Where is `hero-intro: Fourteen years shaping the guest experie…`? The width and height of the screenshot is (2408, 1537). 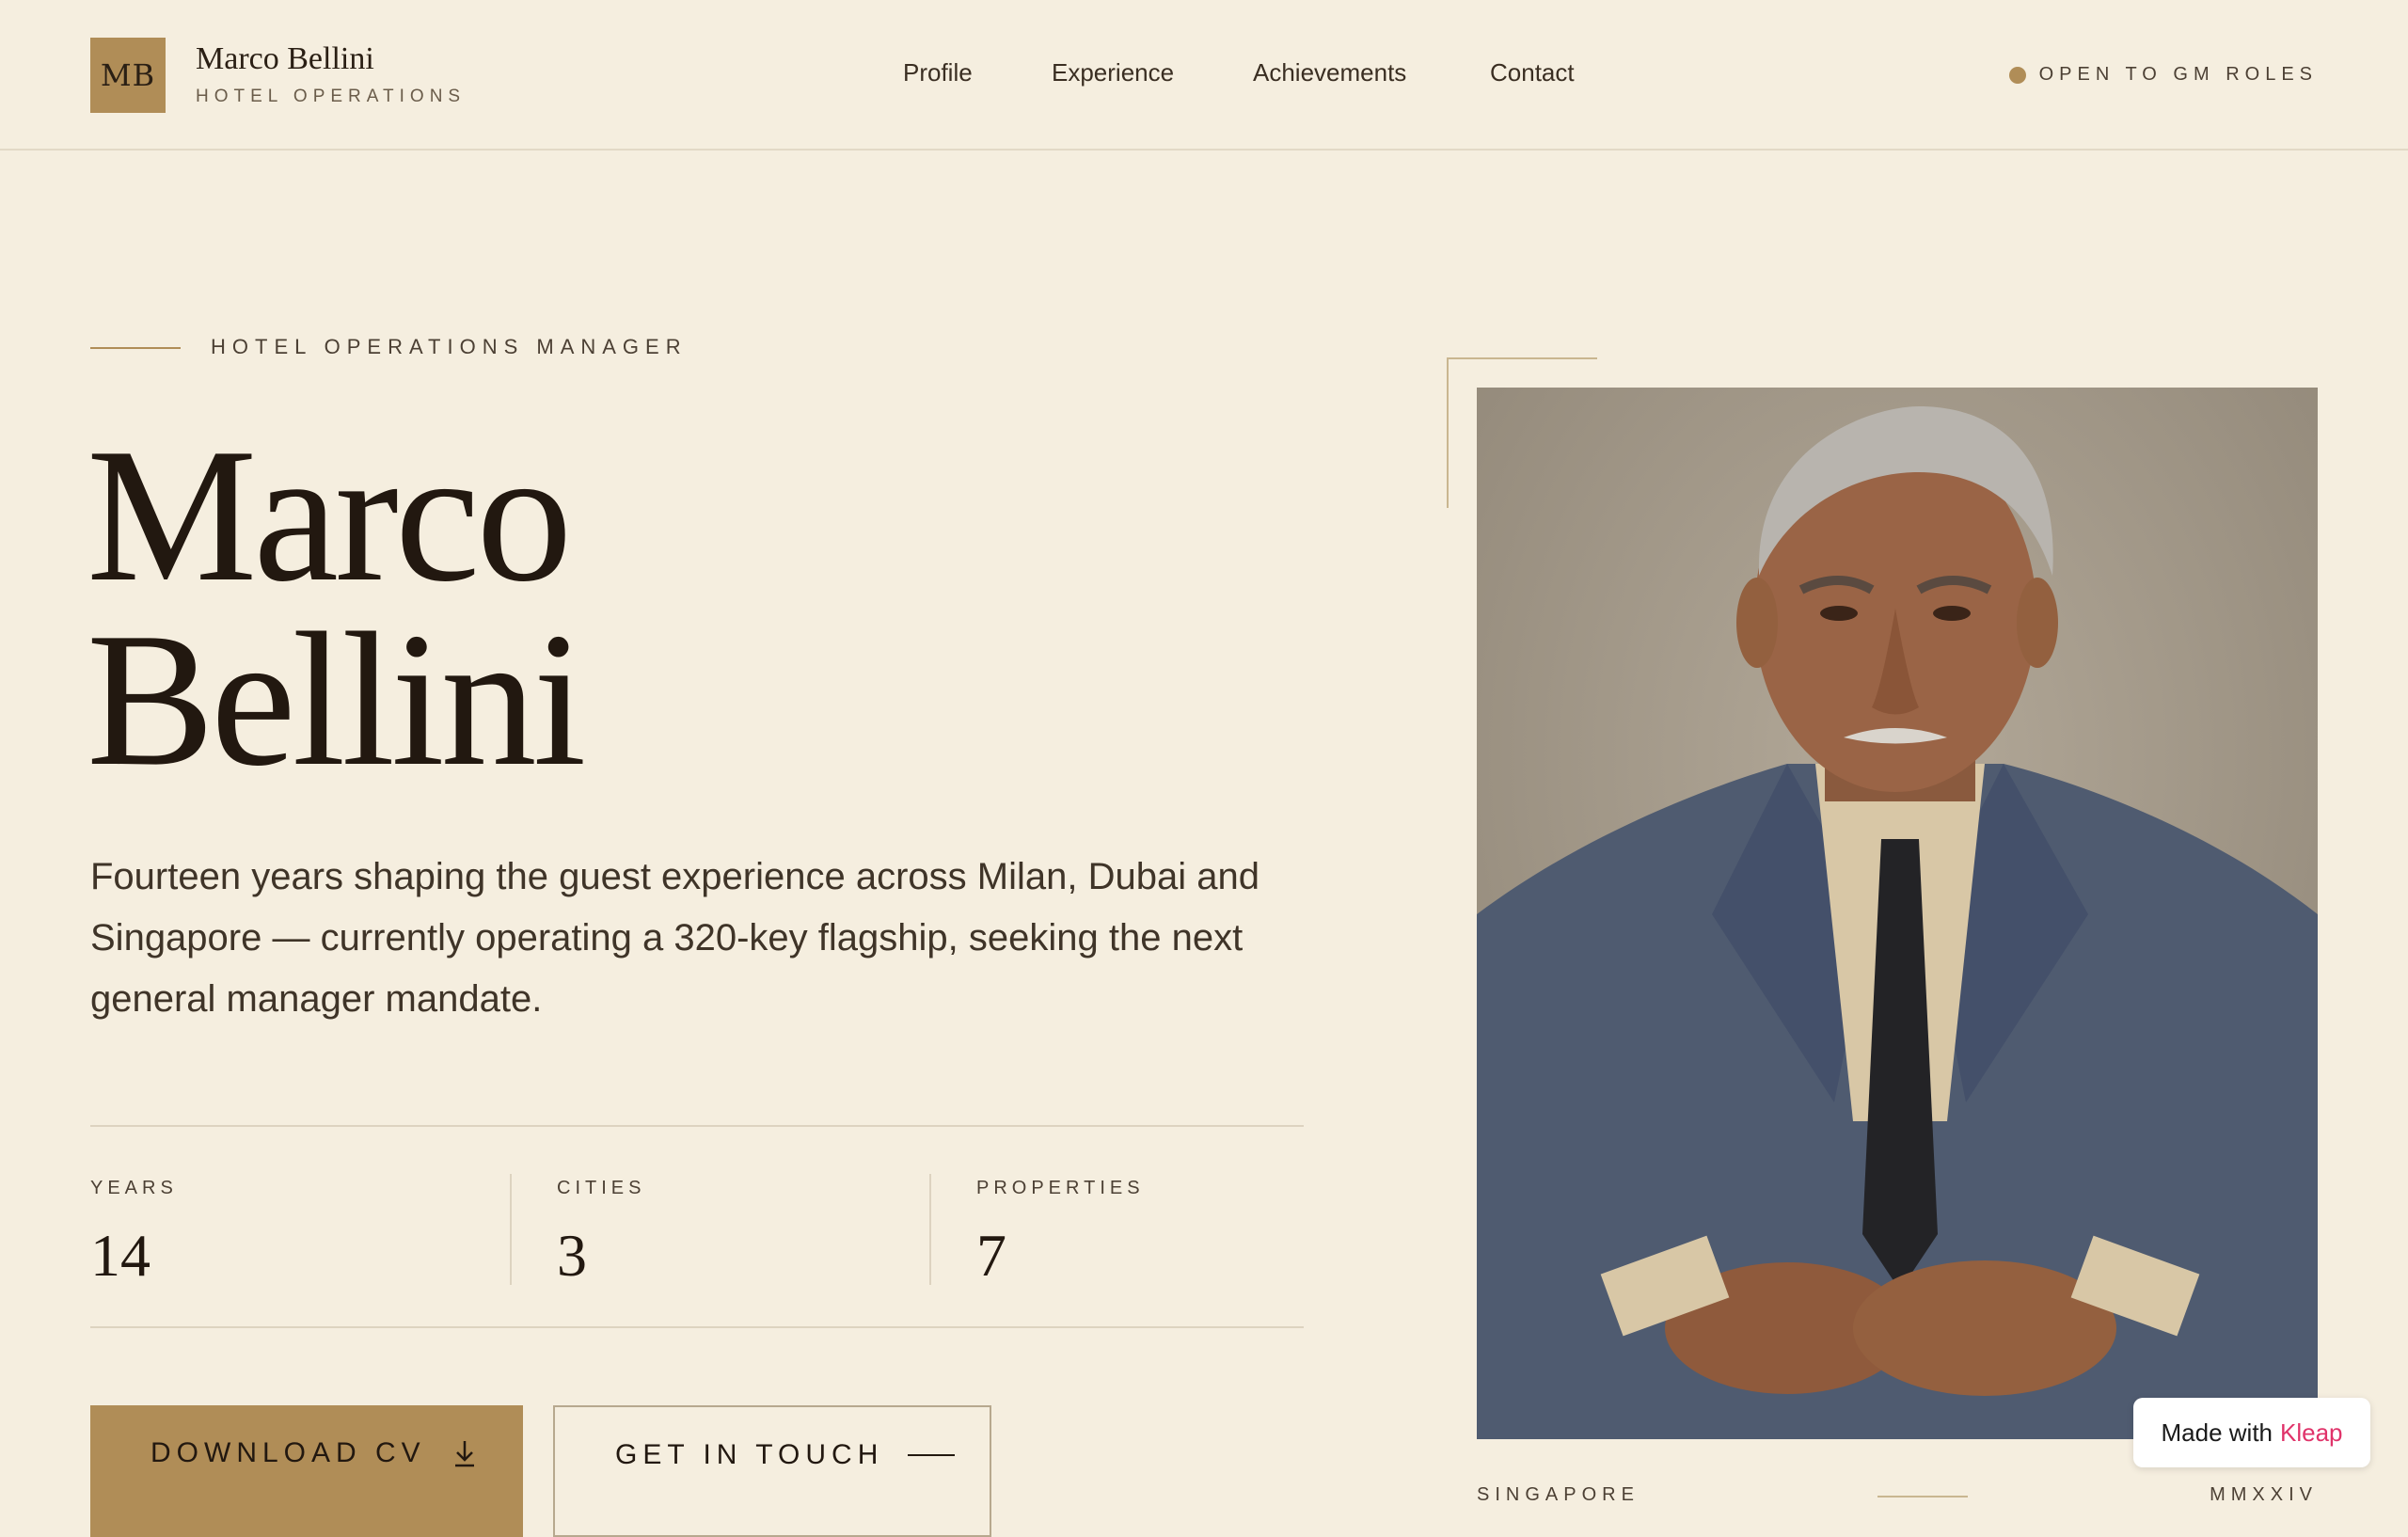 hero-intro: Fourteen years shaping the guest experie… is located at coordinates (675, 938).